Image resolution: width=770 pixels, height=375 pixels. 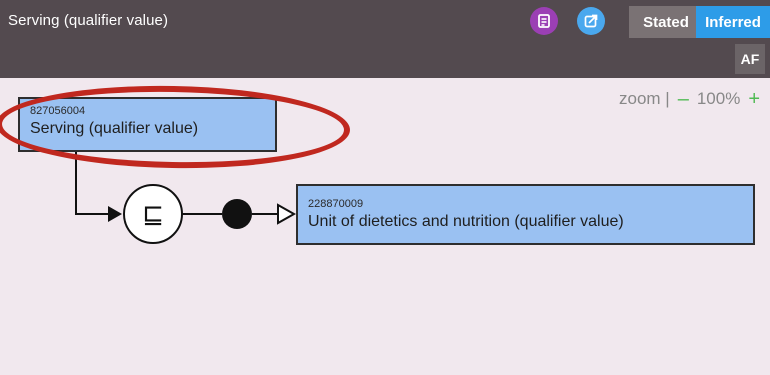 What do you see at coordinates (115, 214) in the screenshot?
I see `arrowhead` at bounding box center [115, 214].